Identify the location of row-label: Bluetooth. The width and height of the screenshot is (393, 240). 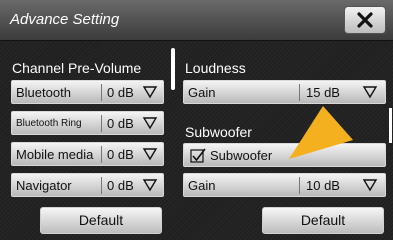
(43, 92).